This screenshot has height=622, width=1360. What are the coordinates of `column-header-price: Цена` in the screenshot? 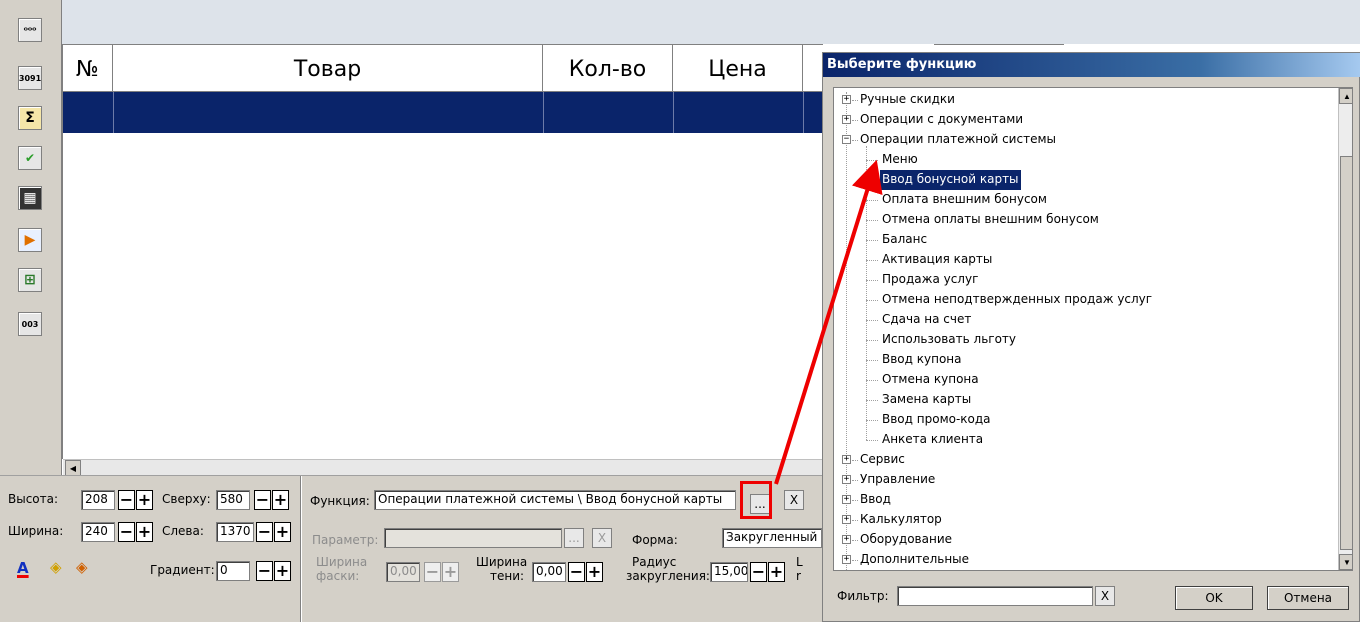 It's located at (738, 69).